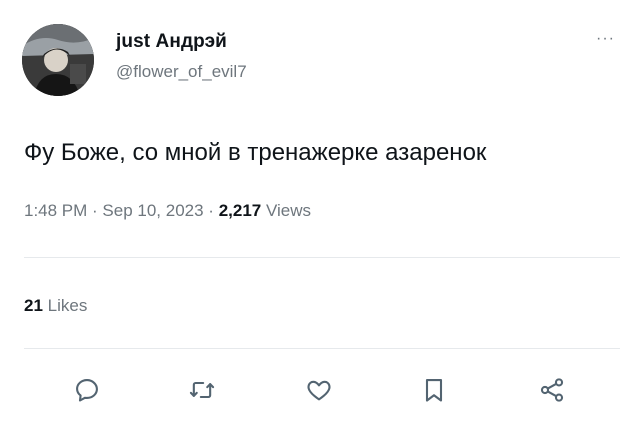  I want to click on likes-label: Likes, so click(67, 305).